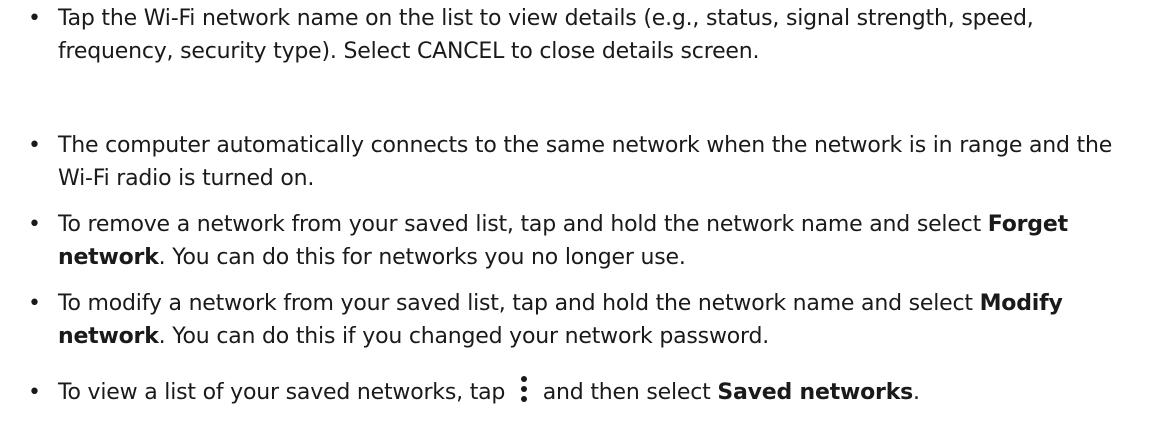 The width and height of the screenshot is (1152, 430). I want to click on list-item-text-post: ., so click(916, 392).